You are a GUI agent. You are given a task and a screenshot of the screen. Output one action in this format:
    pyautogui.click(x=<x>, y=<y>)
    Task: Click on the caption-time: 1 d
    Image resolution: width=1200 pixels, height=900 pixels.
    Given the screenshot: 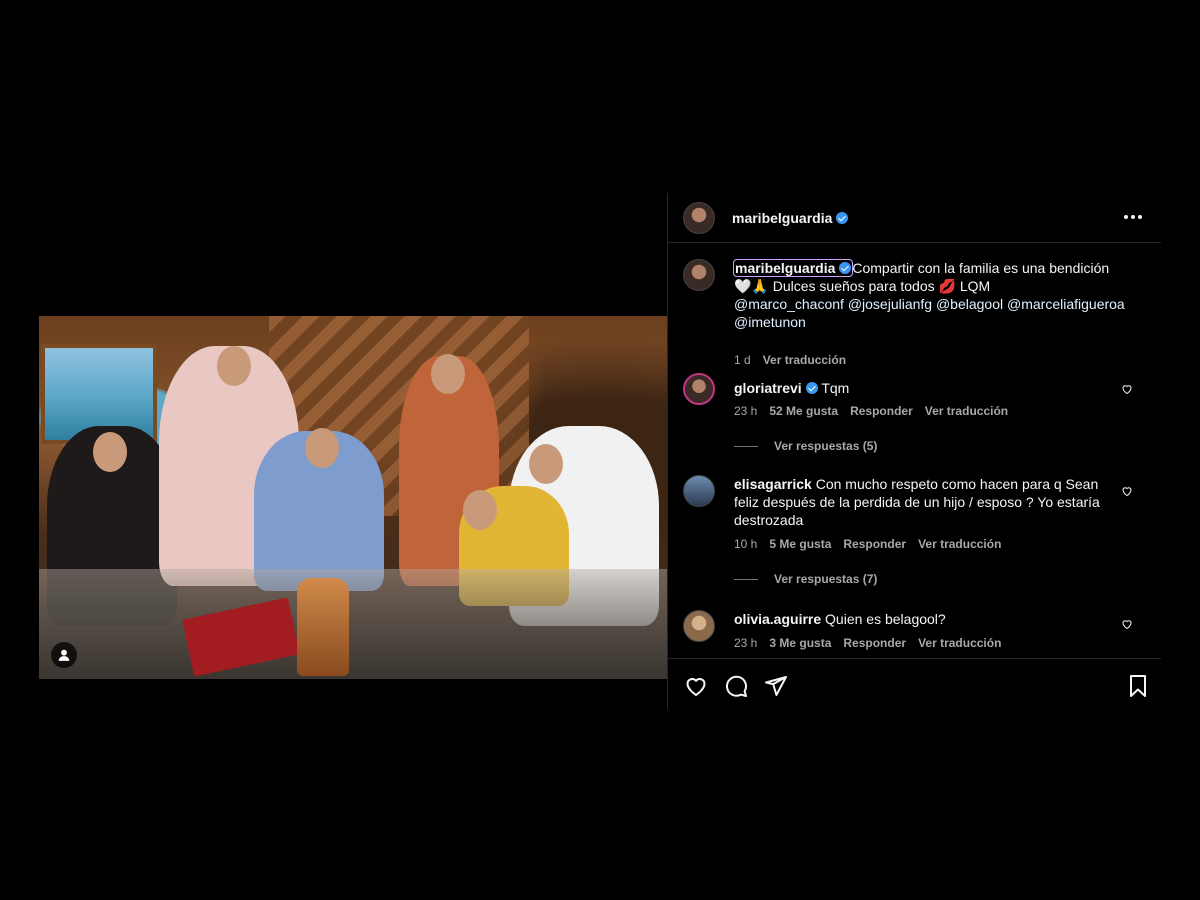 What is the action you would take?
    pyautogui.click(x=742, y=360)
    